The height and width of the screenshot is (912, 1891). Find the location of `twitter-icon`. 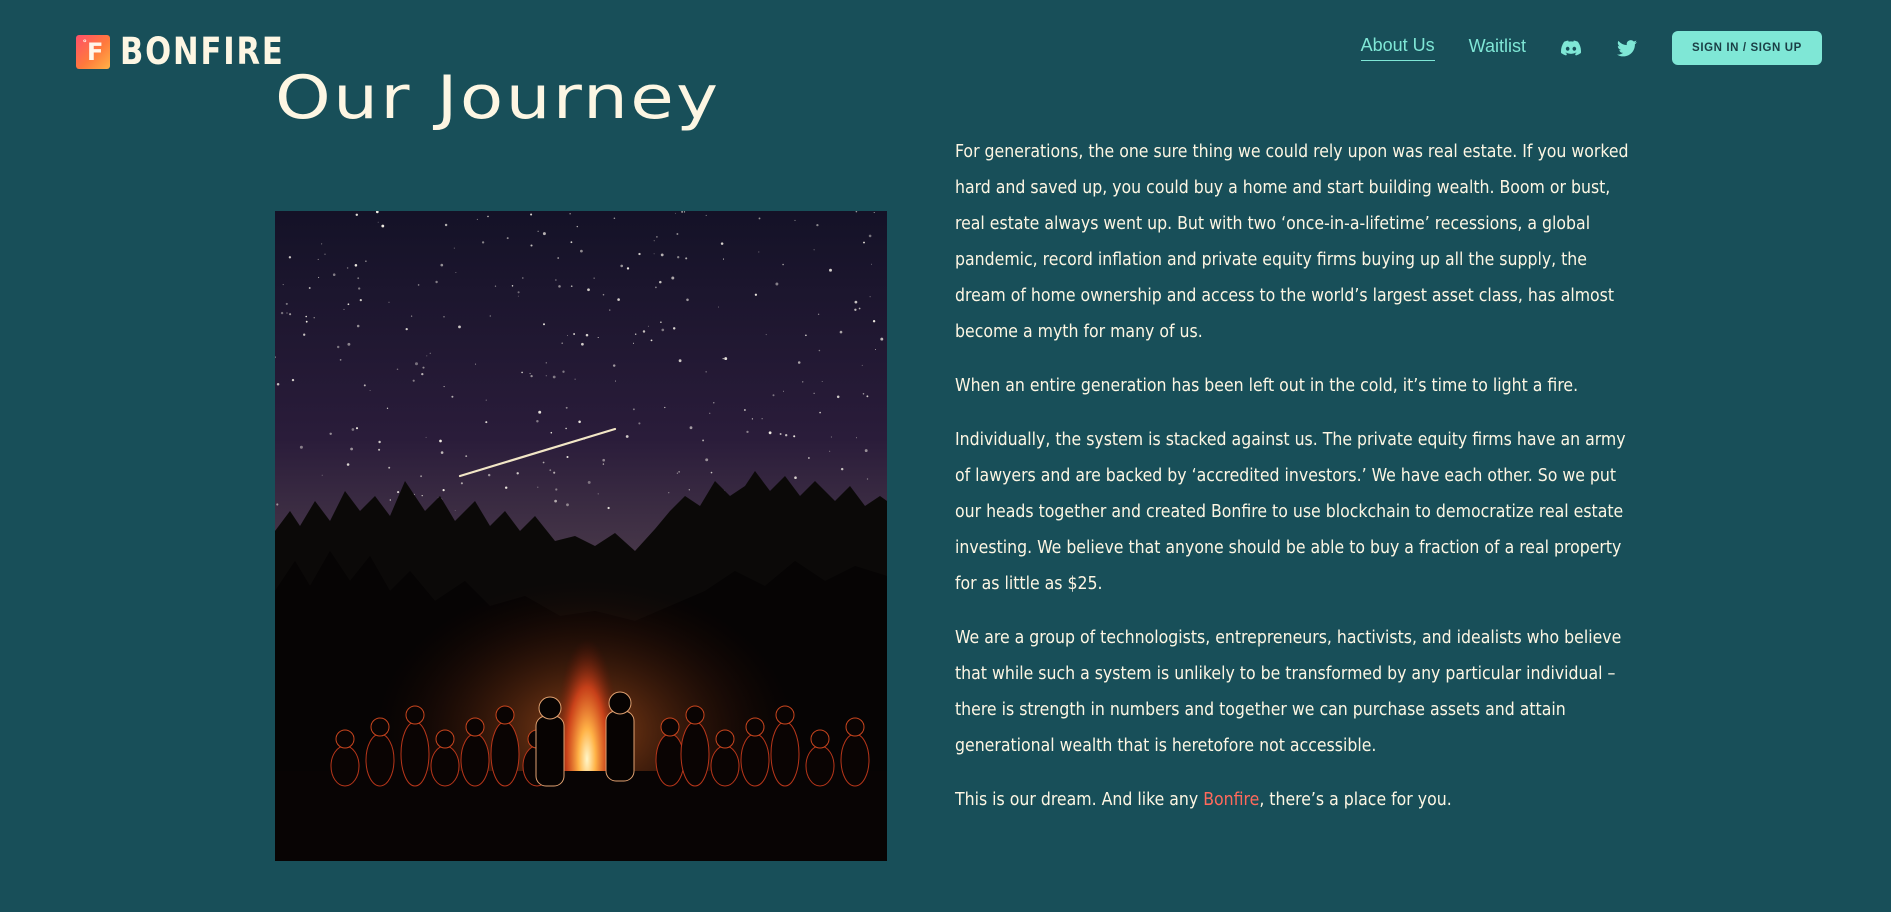

twitter-icon is located at coordinates (1627, 48).